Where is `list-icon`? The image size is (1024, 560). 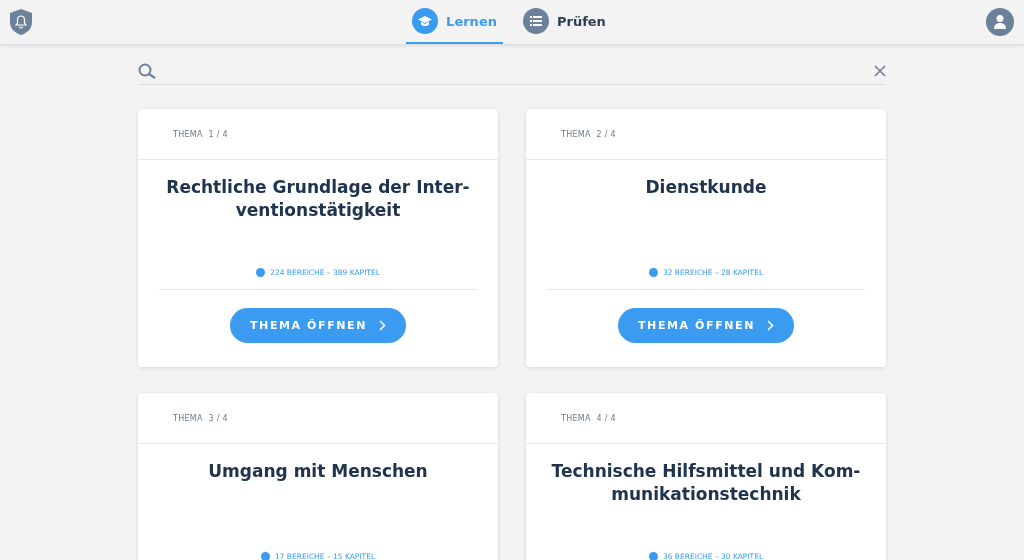
list-icon is located at coordinates (535, 21).